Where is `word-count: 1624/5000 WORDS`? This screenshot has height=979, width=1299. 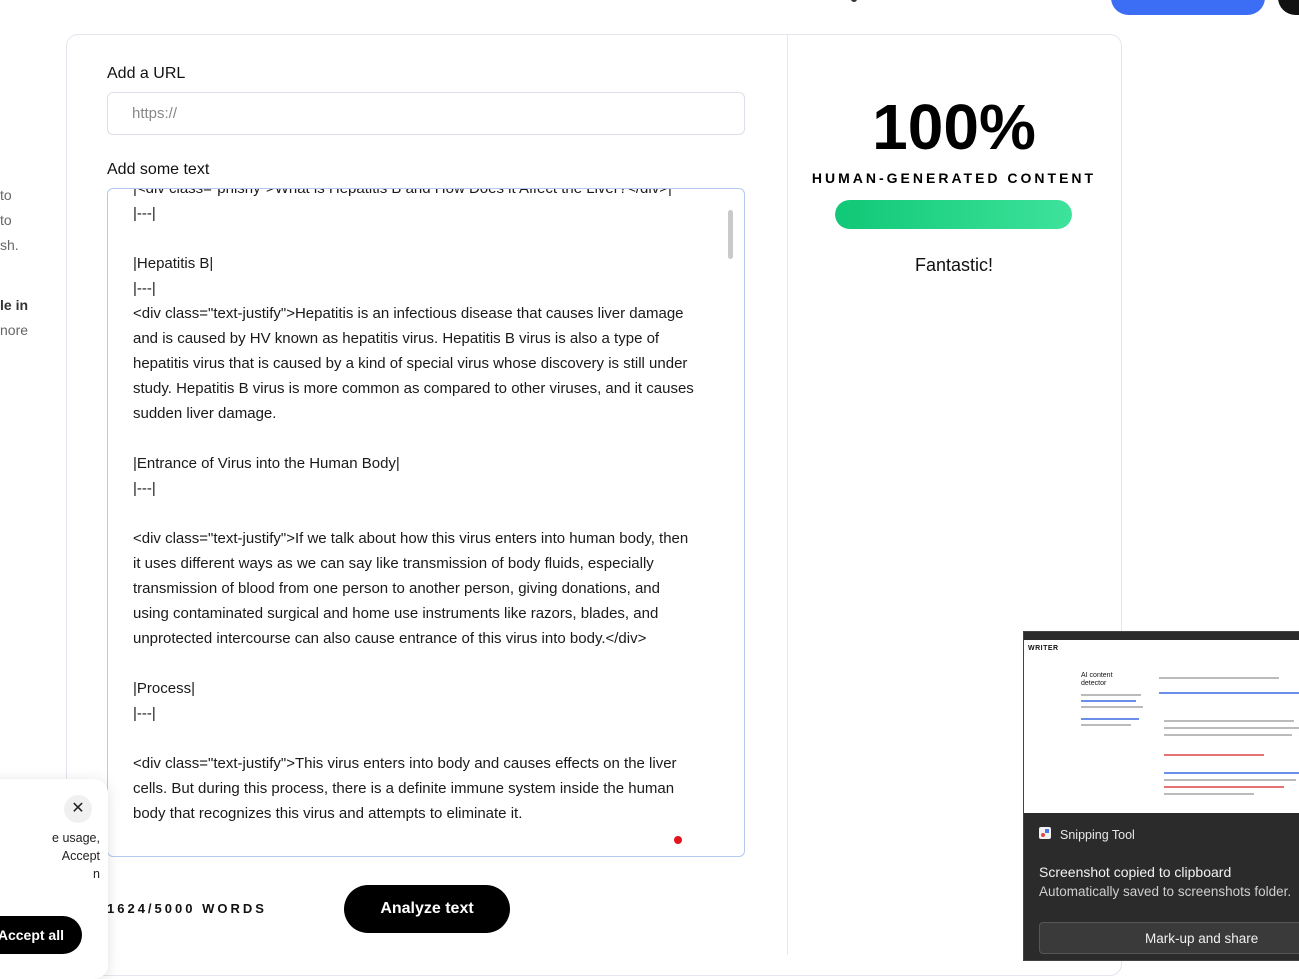
word-count: 1624/5000 WORDS is located at coordinates (187, 908).